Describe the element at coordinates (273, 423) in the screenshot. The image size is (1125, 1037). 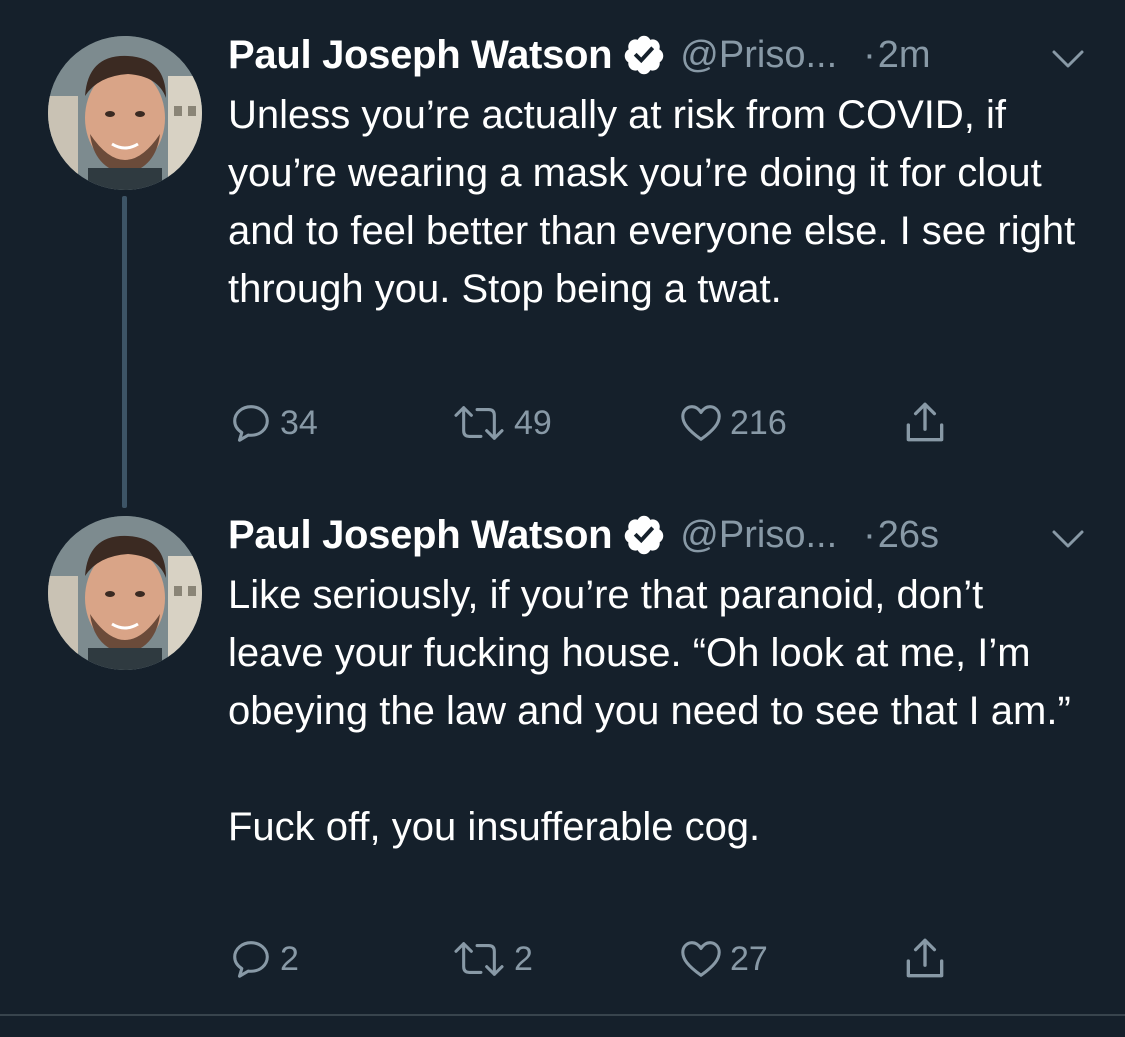
I see `reply-button: 34` at that location.